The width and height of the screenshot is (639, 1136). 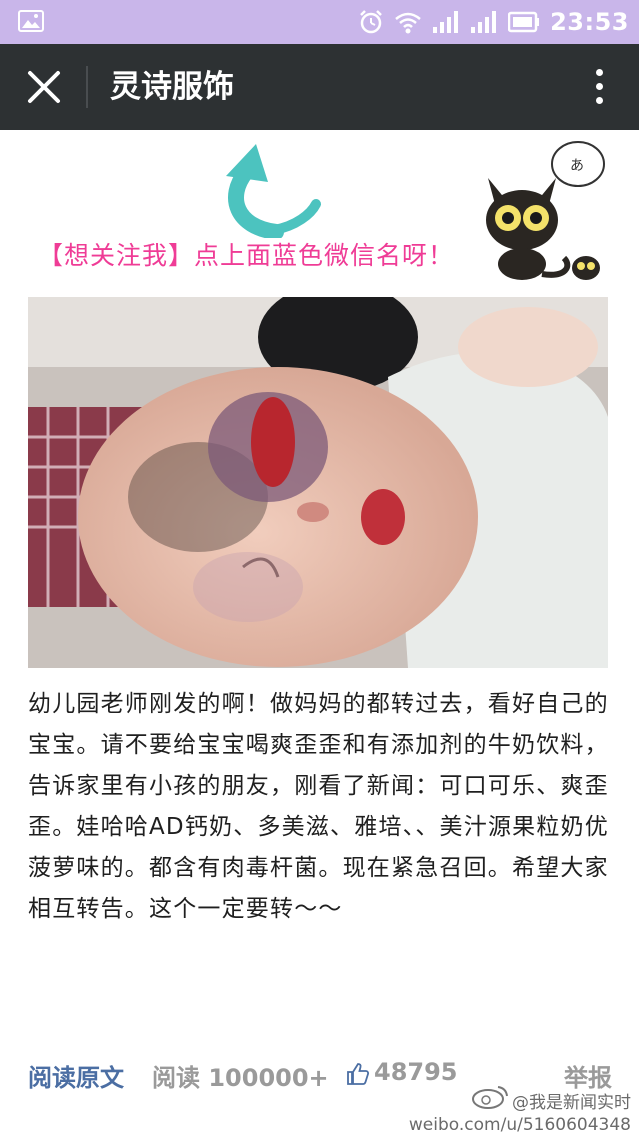 I want to click on svg-text: あ, so click(x=577, y=166).